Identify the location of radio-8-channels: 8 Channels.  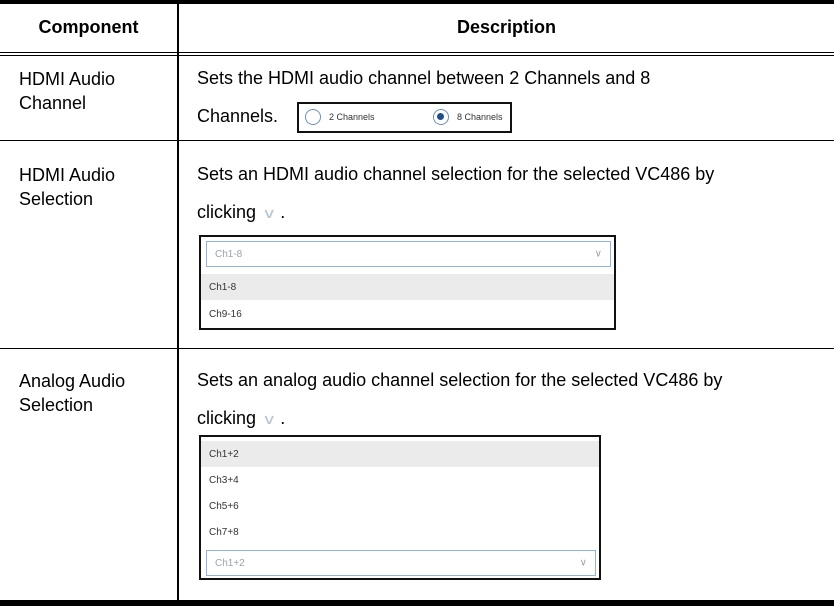
(468, 117).